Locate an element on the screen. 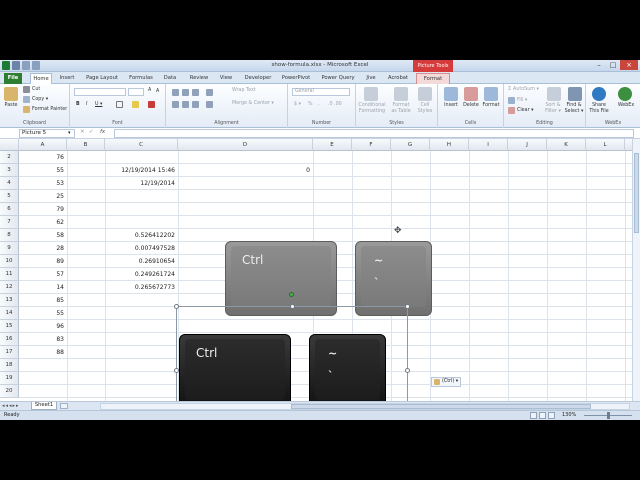 This screenshot has height=480, width=640. find-select-button: Find & Select ▾ is located at coordinates (574, 108).